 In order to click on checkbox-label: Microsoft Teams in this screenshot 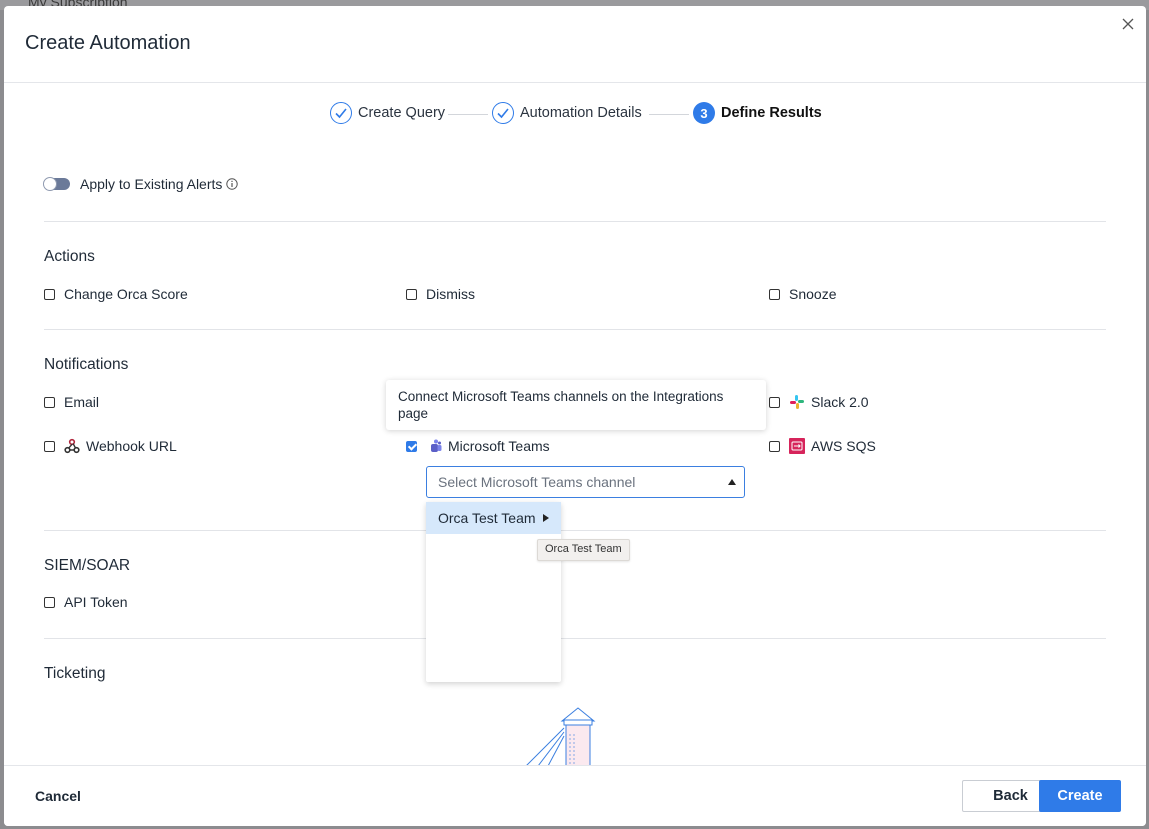, I will do `click(499, 446)`.